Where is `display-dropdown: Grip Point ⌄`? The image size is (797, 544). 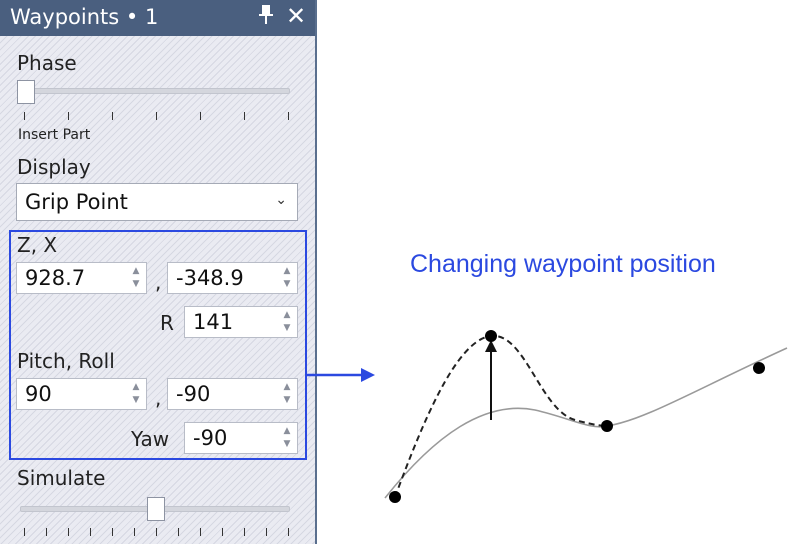
display-dropdown: Grip Point ⌄ is located at coordinates (157, 202).